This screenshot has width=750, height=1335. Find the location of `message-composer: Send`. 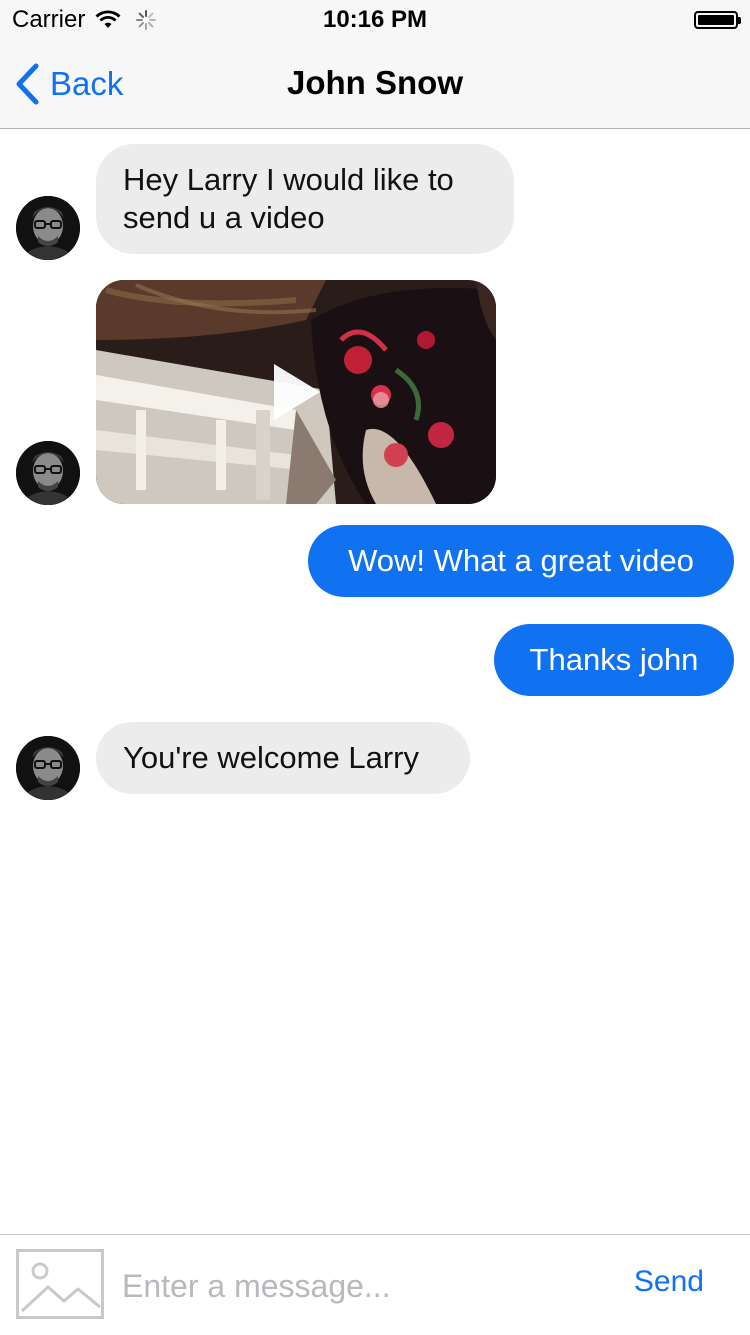

message-composer: Send is located at coordinates (375, 1284).